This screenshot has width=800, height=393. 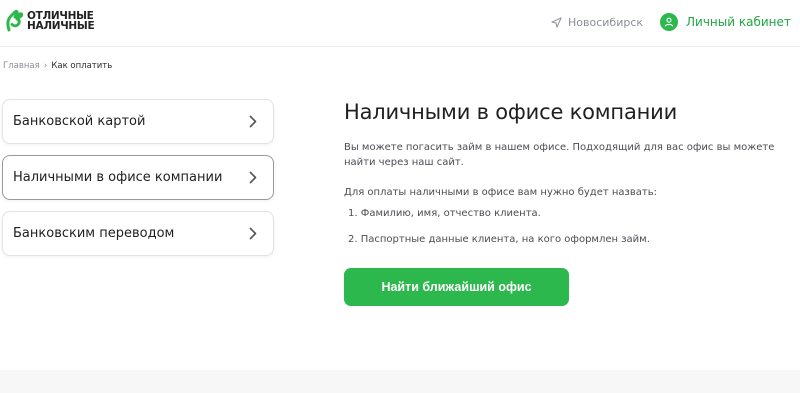 I want to click on breadcrumb-current: Как оплатить, so click(x=82, y=66).